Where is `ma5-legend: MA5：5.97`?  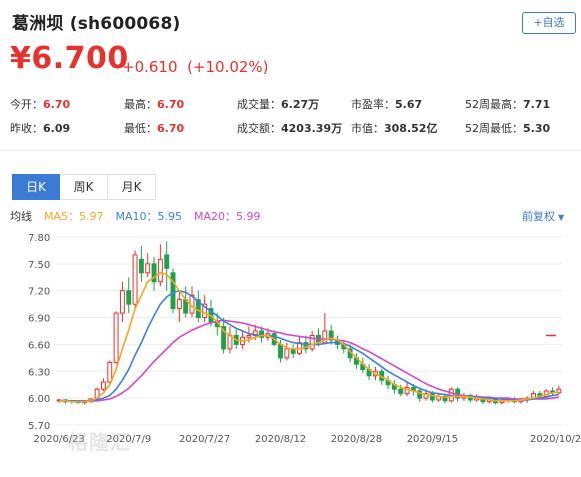
ma5-legend: MA5：5.97 is located at coordinates (74, 216).